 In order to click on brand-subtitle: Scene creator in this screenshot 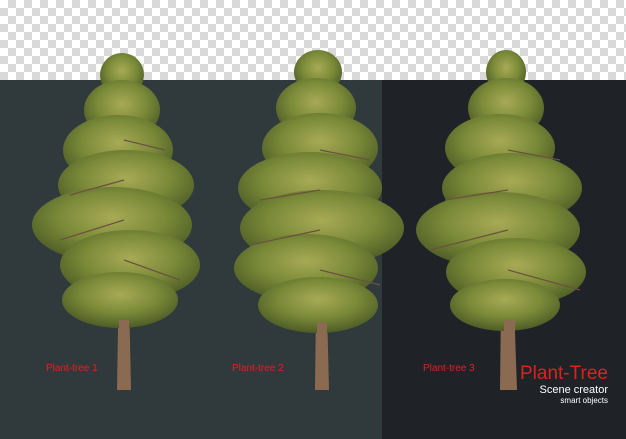, I will do `click(573, 390)`.